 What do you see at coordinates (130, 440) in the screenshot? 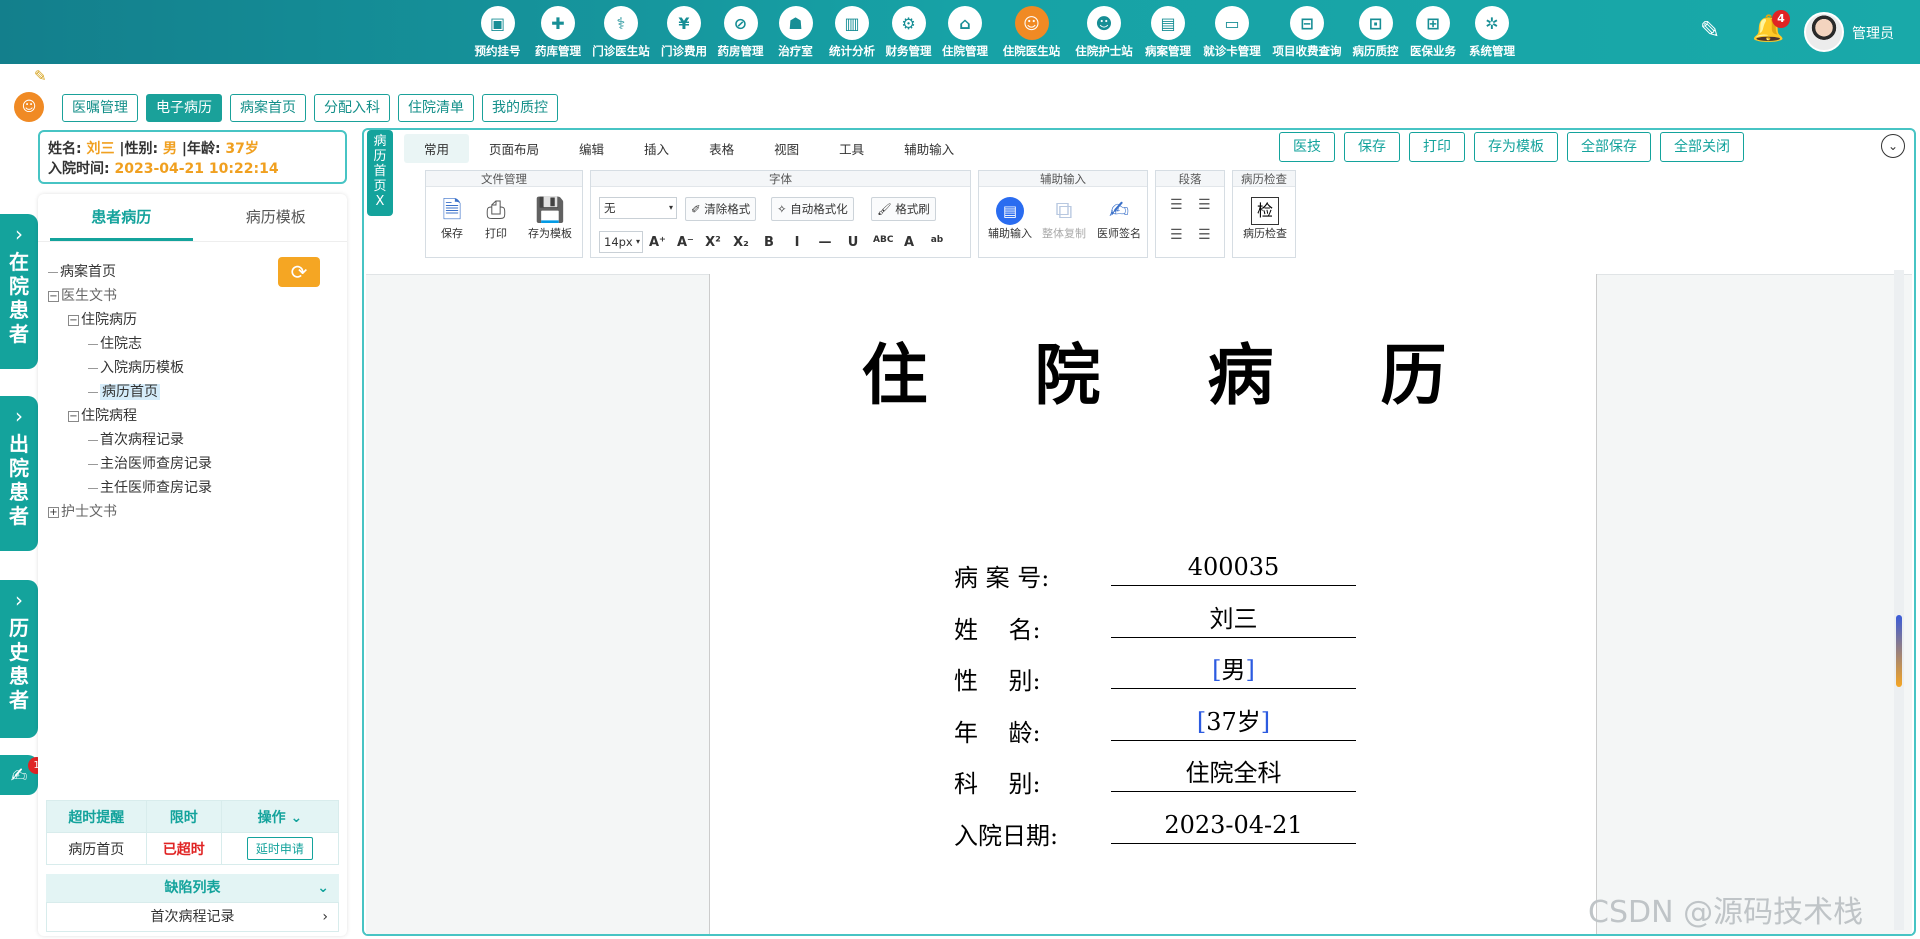
I see `tree-node: 首次病程记录` at bounding box center [130, 440].